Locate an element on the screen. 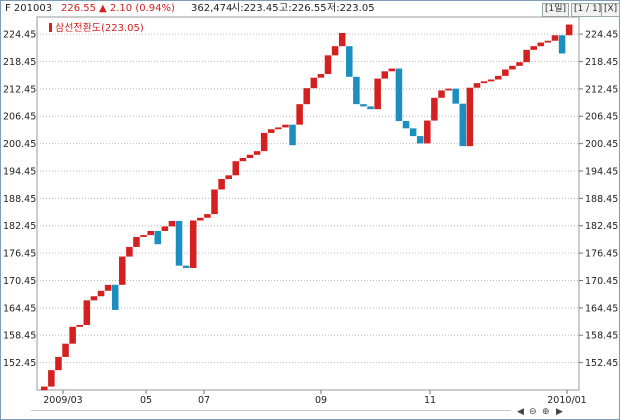  x-tick-label: 2010/01 is located at coordinates (566, 400).